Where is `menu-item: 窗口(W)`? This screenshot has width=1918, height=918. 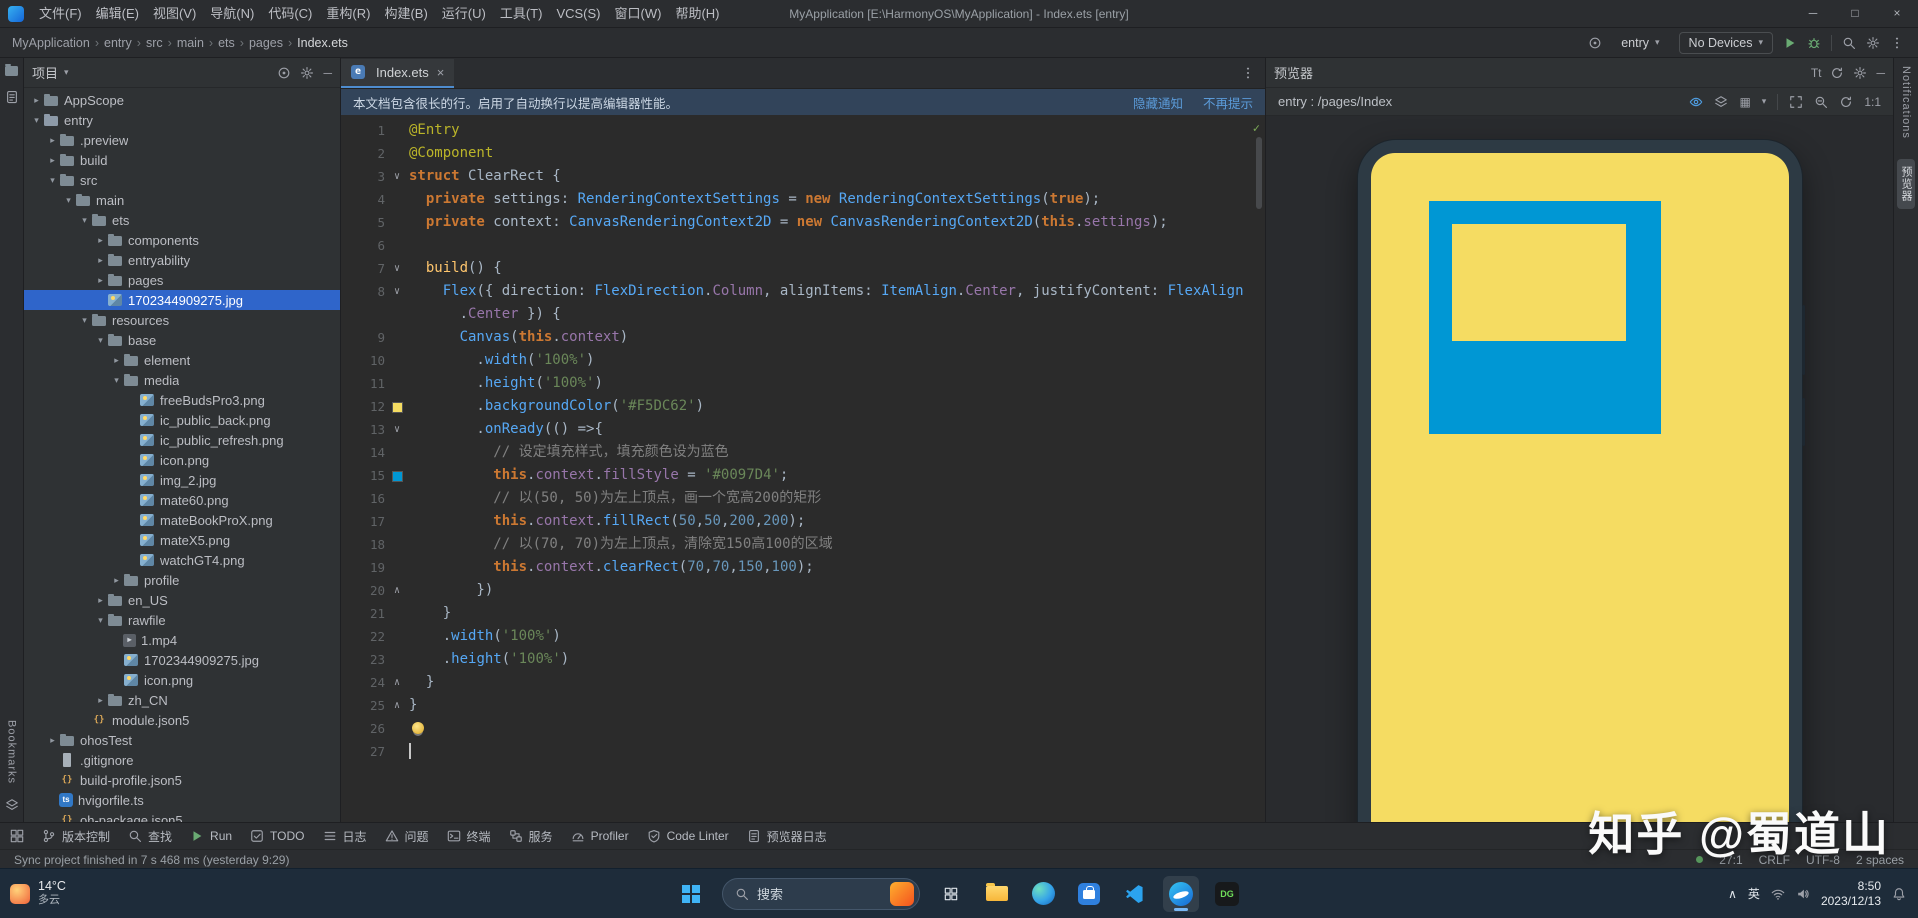 menu-item: 窗口(W) is located at coordinates (638, 13).